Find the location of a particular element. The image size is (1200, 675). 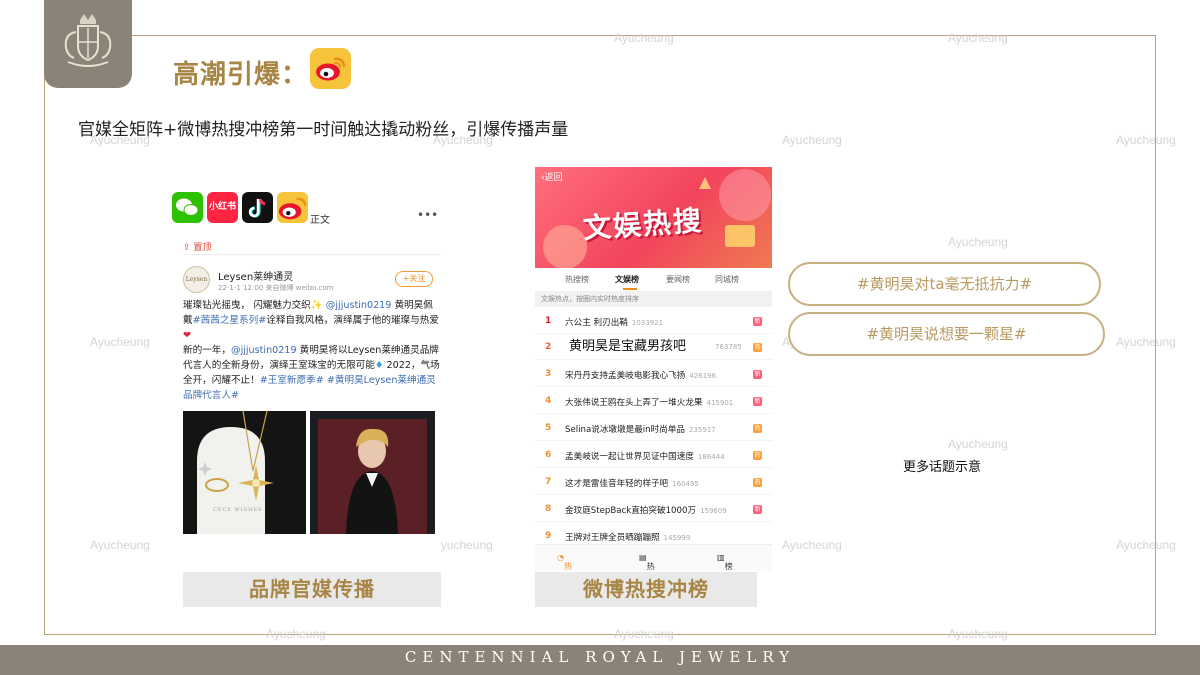

hot-search-row: 3 宋丹丹支持孟美岐电影我心飞扬 426196 新 is located at coordinates (653, 374).